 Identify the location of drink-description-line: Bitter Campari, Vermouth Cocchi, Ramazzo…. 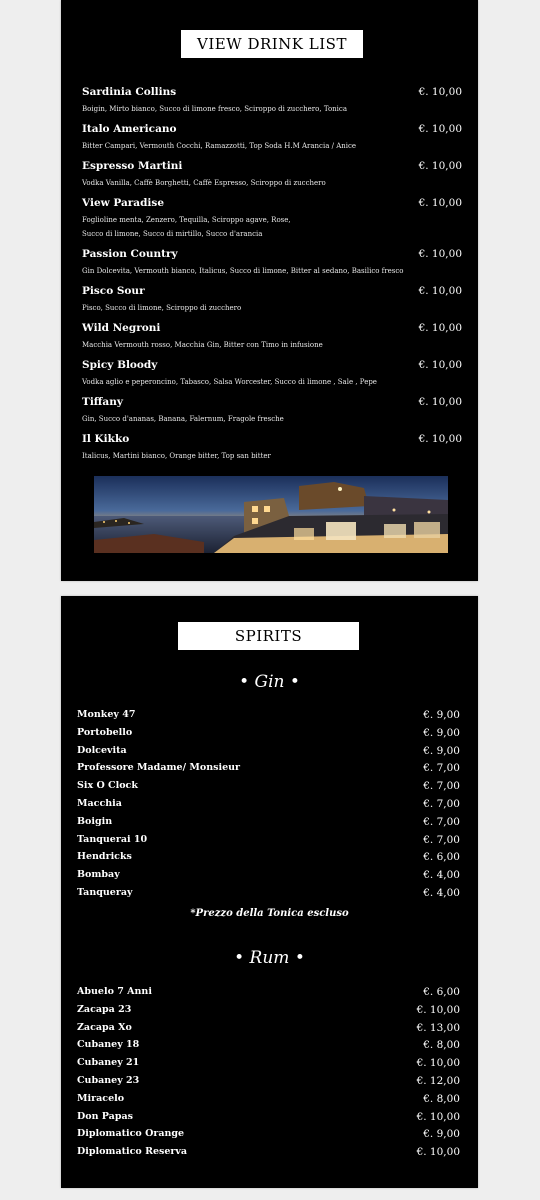
(219, 146).